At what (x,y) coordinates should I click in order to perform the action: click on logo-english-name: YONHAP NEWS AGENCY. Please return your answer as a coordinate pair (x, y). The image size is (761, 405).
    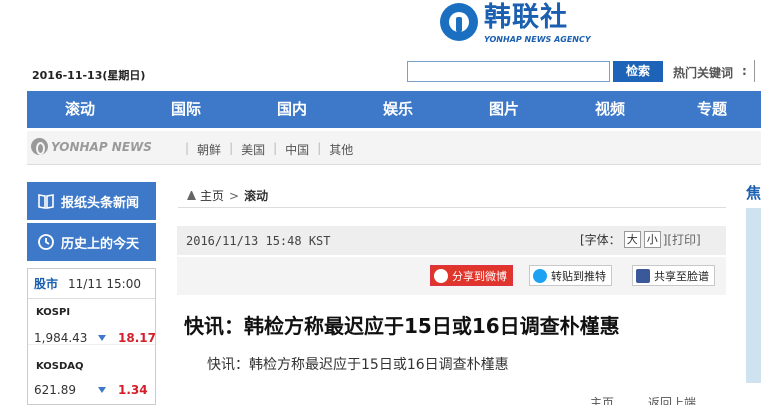
    Looking at the image, I should click on (537, 39).